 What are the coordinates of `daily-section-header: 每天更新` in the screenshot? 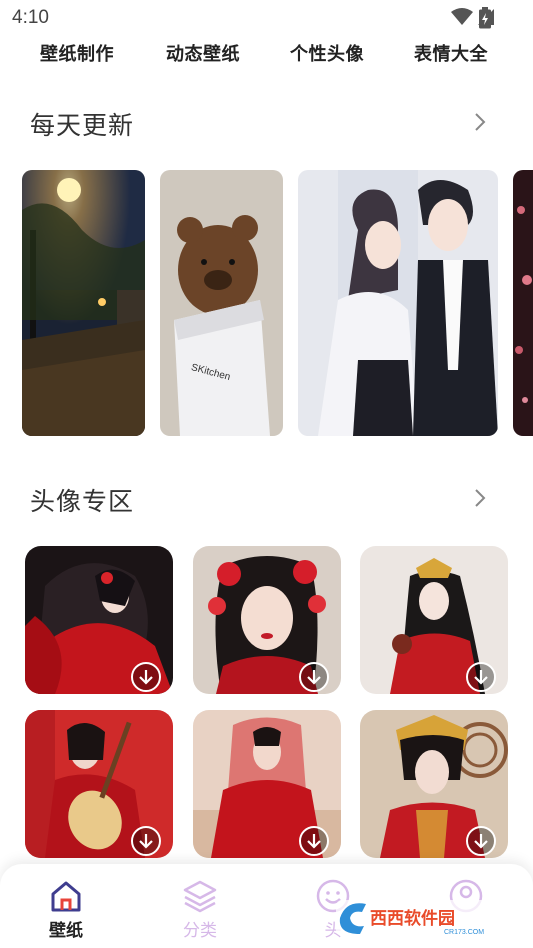 It's located at (265, 126).